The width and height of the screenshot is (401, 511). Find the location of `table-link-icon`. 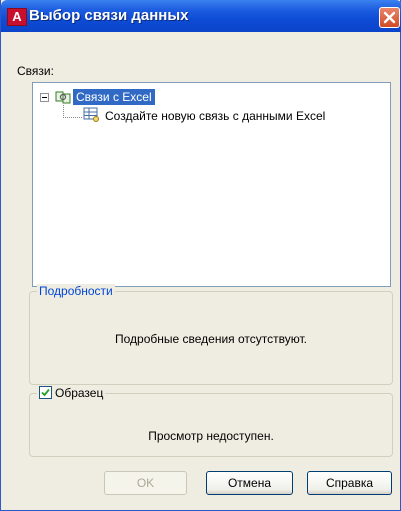

table-link-icon is located at coordinates (91, 114).